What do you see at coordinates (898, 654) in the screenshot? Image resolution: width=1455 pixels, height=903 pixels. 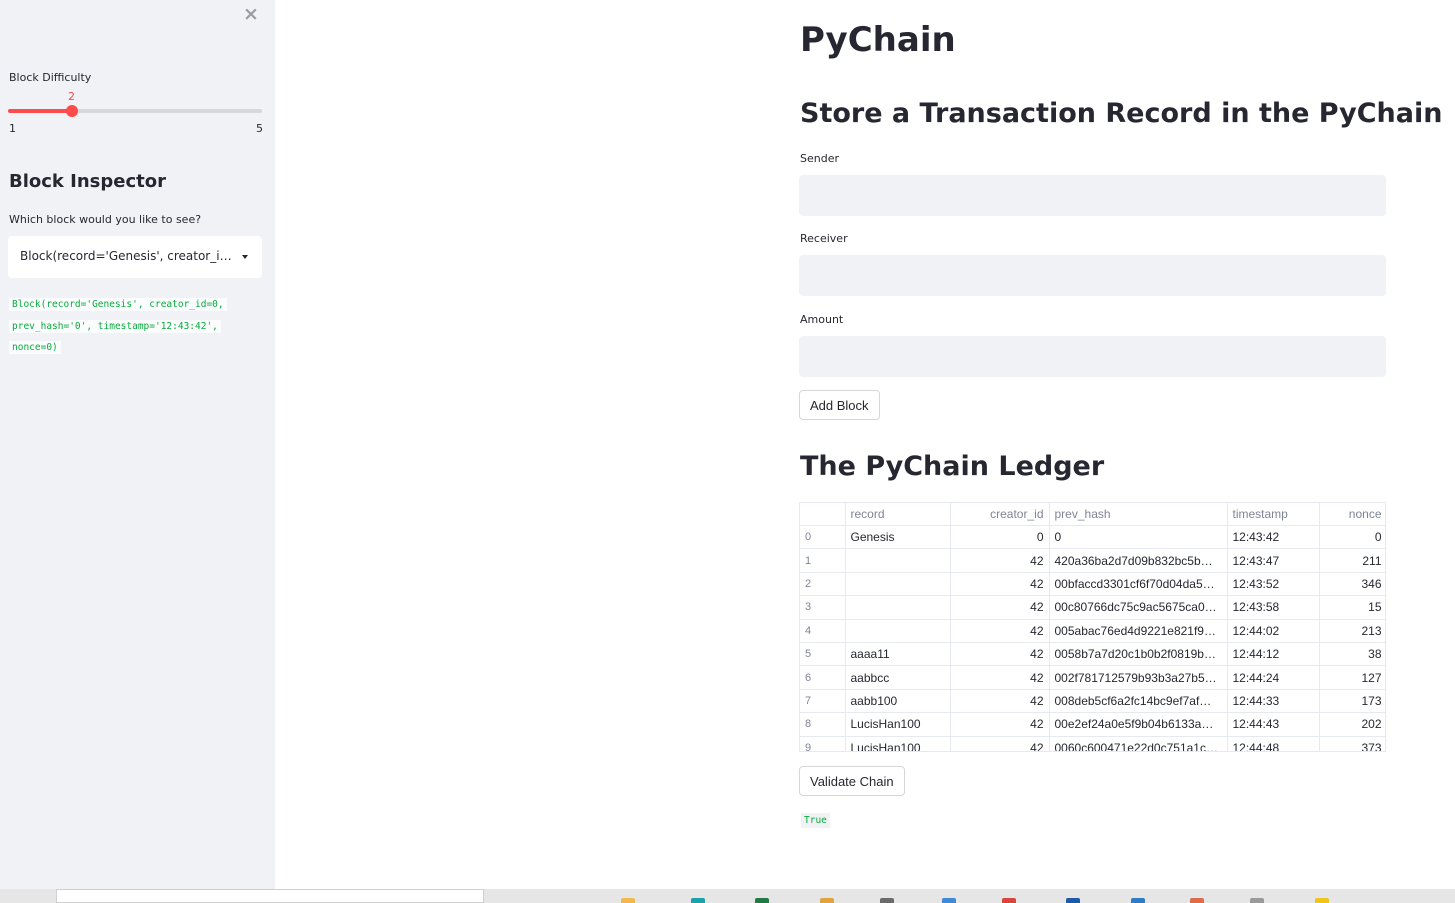 I see `cell-record: aaaa11` at bounding box center [898, 654].